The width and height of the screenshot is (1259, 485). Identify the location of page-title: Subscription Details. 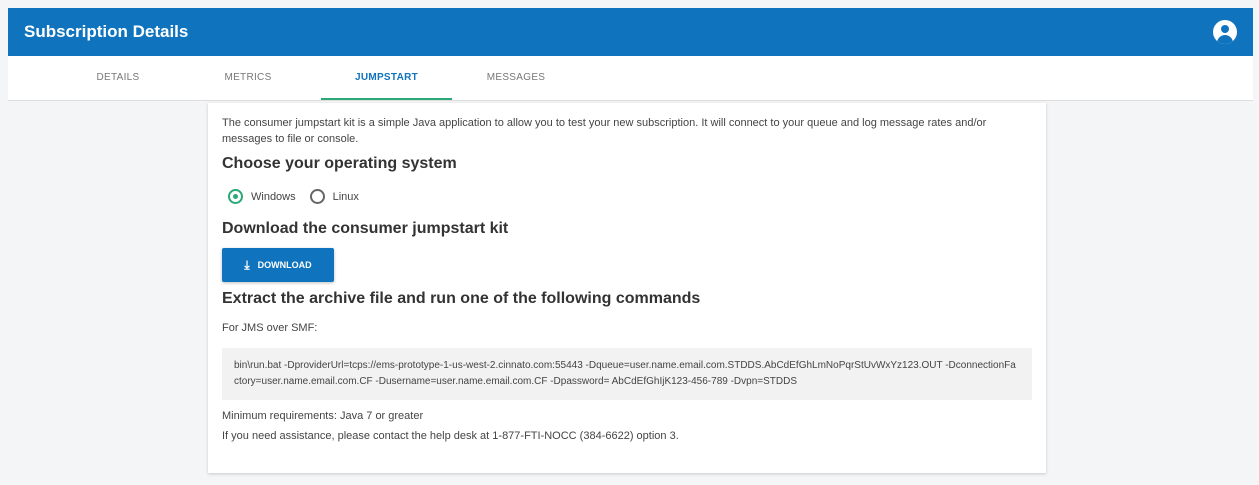
(106, 31).